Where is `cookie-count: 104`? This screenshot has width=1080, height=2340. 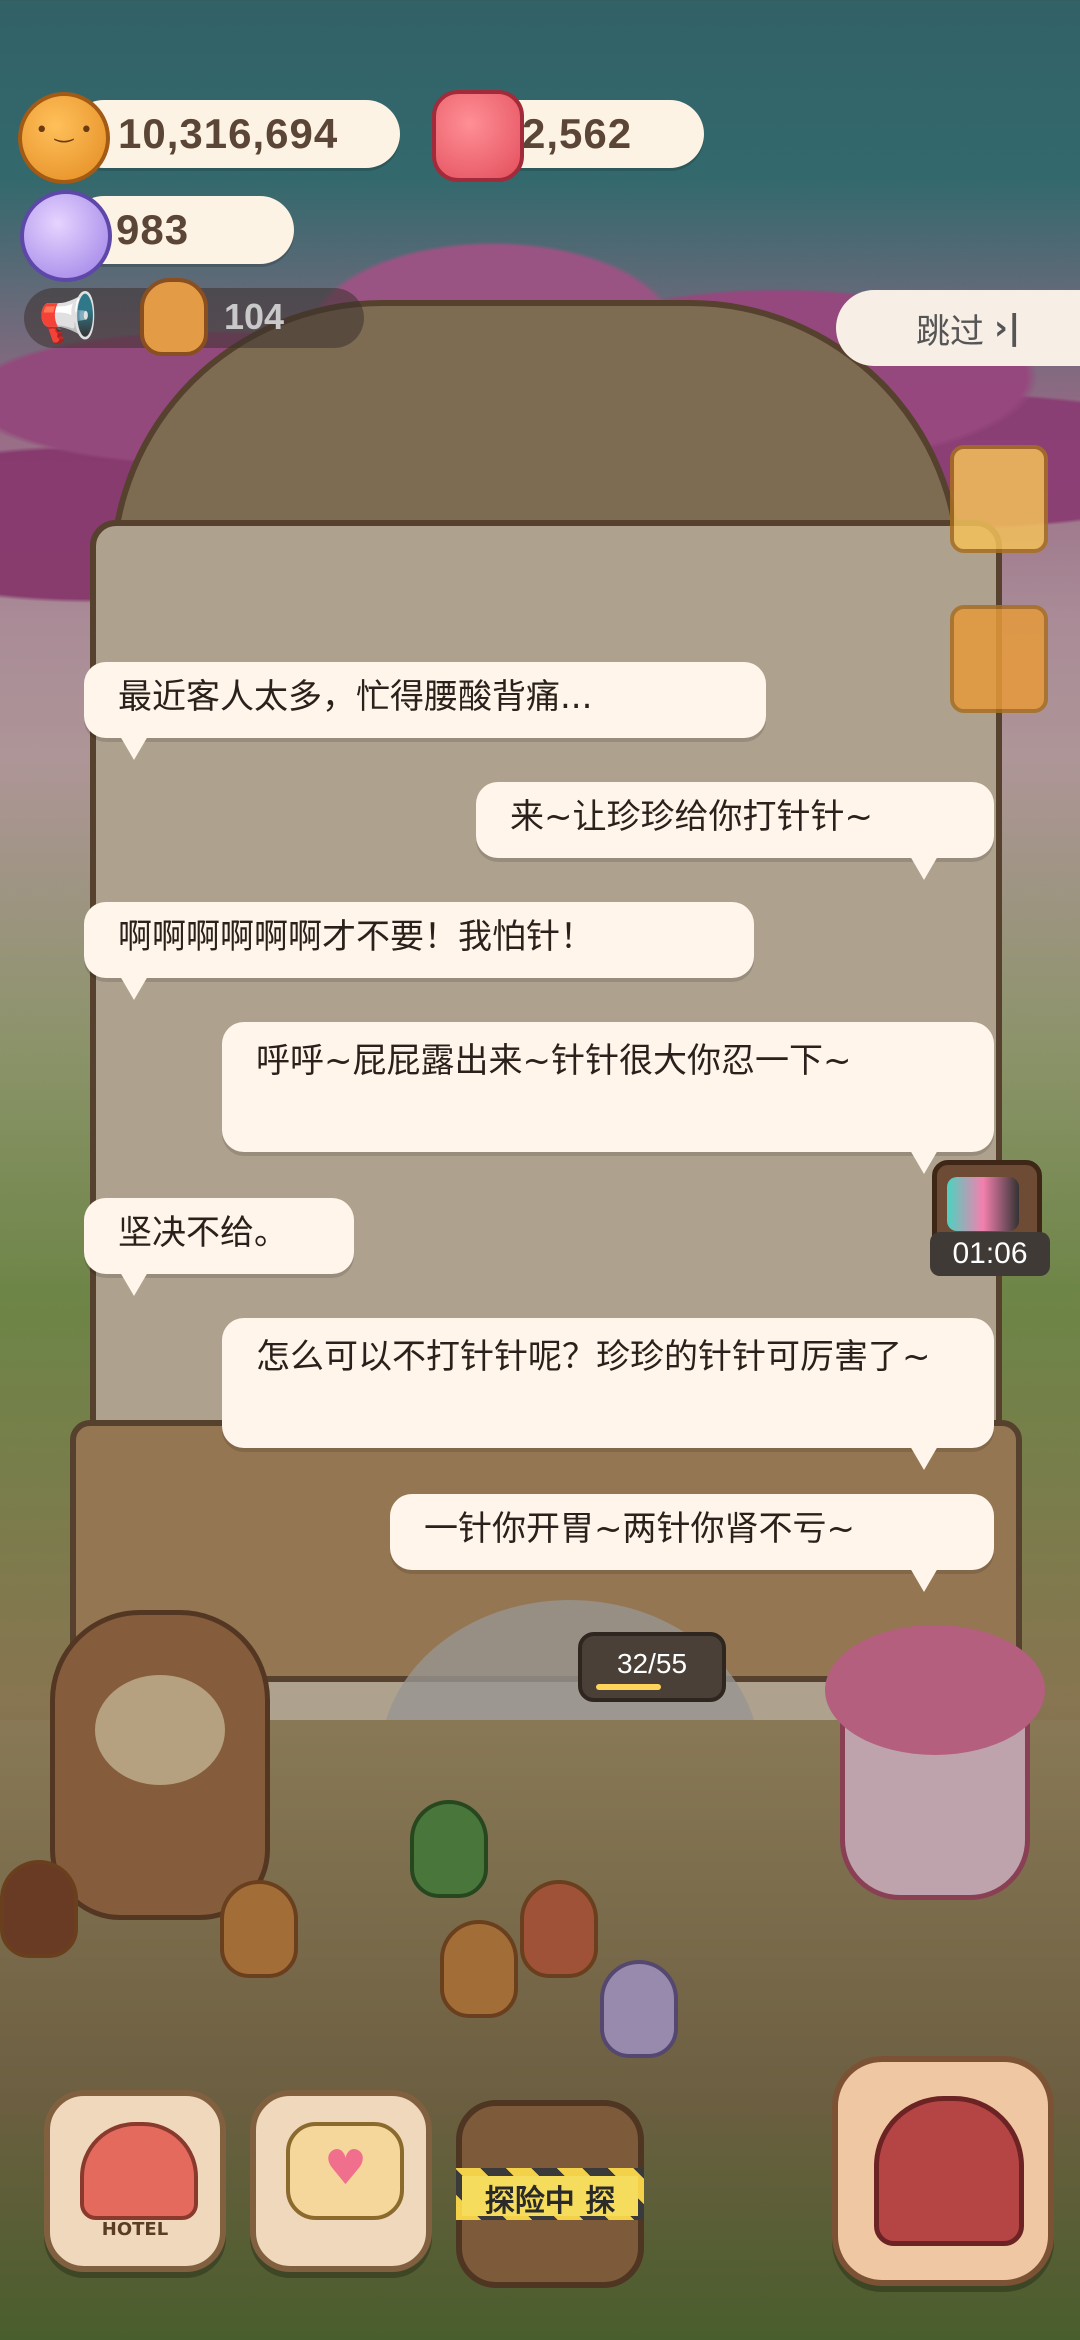
cookie-count: 104 is located at coordinates (254, 316).